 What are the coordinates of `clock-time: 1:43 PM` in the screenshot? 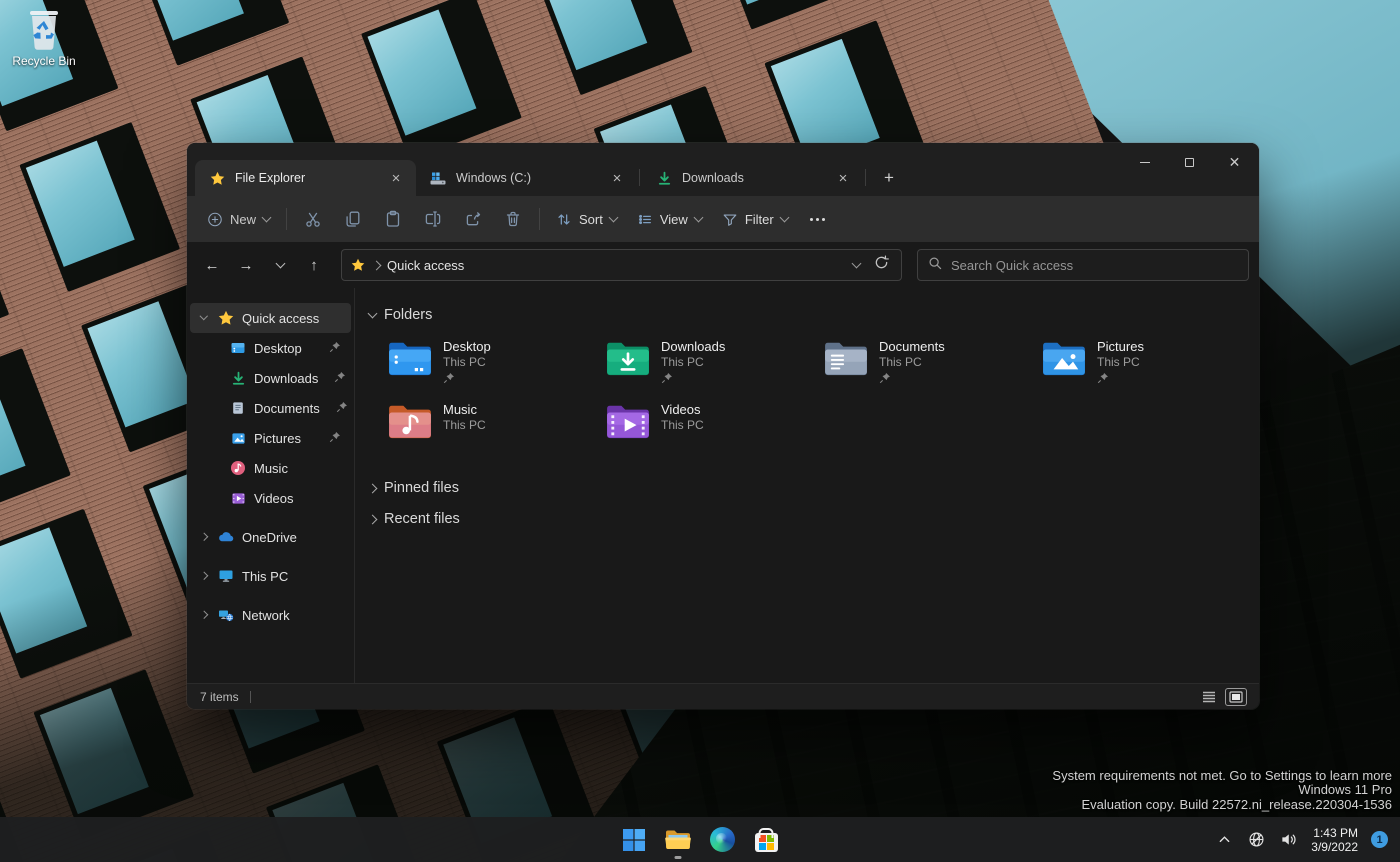 It's located at (1335, 832).